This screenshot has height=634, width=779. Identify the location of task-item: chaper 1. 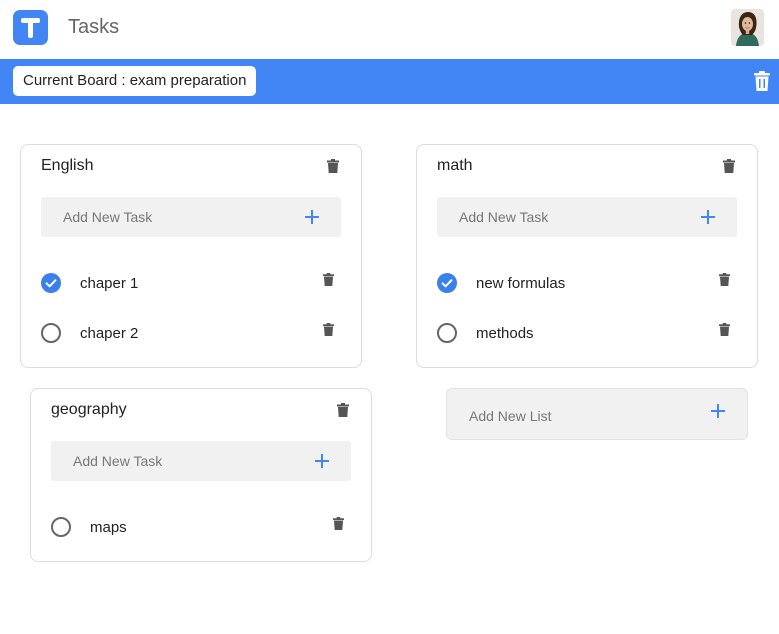
(191, 285).